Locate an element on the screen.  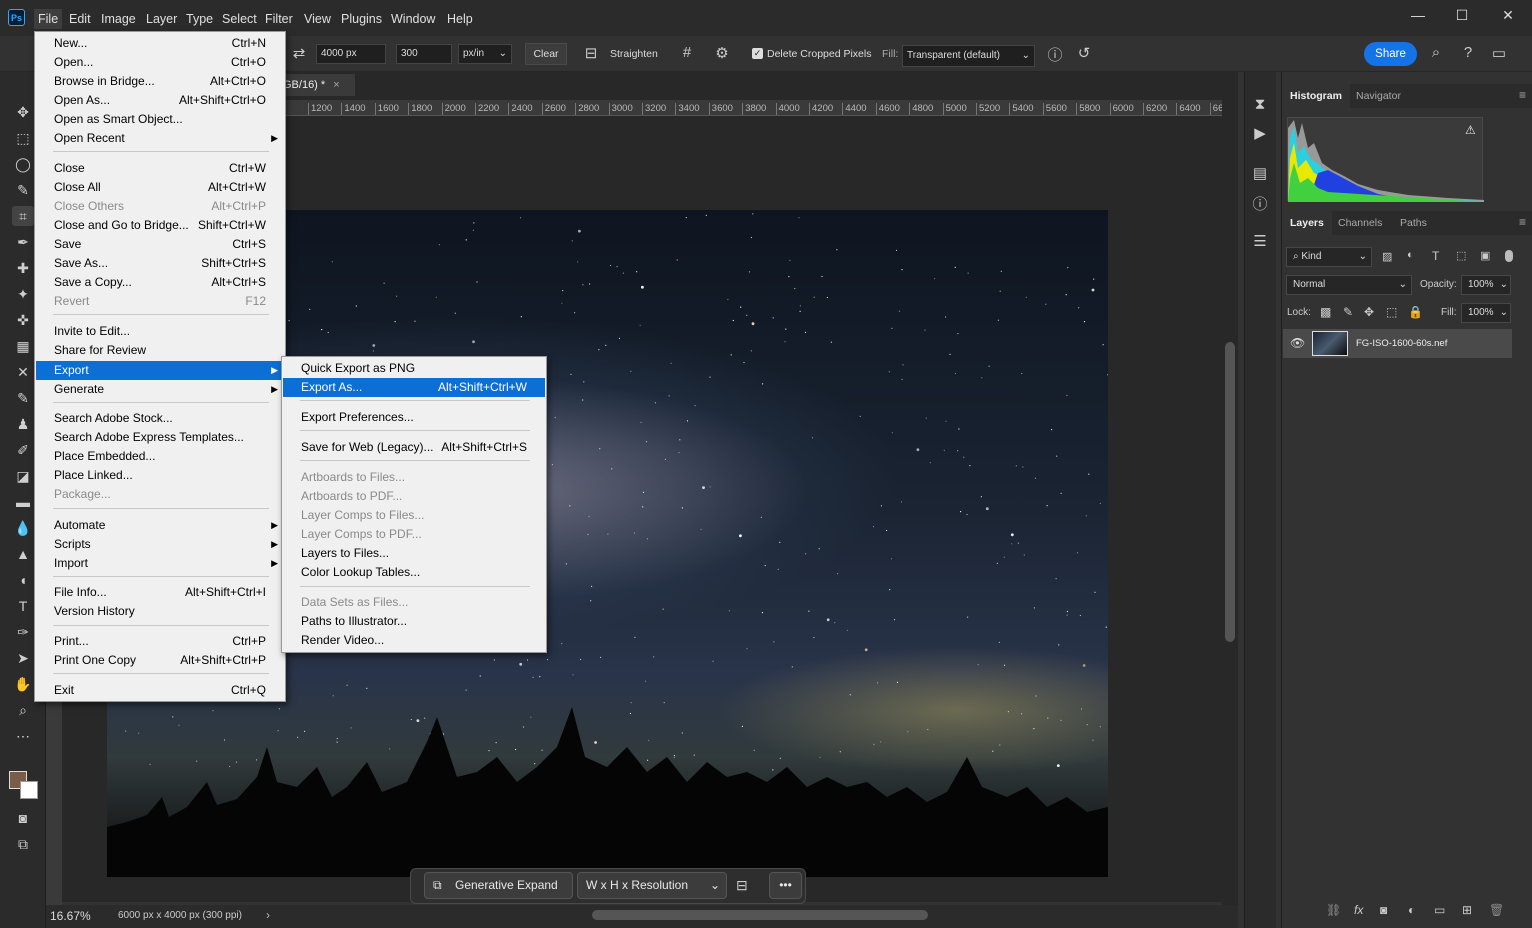
lasso-tool-icon: ◯ is located at coordinates (23, 164).